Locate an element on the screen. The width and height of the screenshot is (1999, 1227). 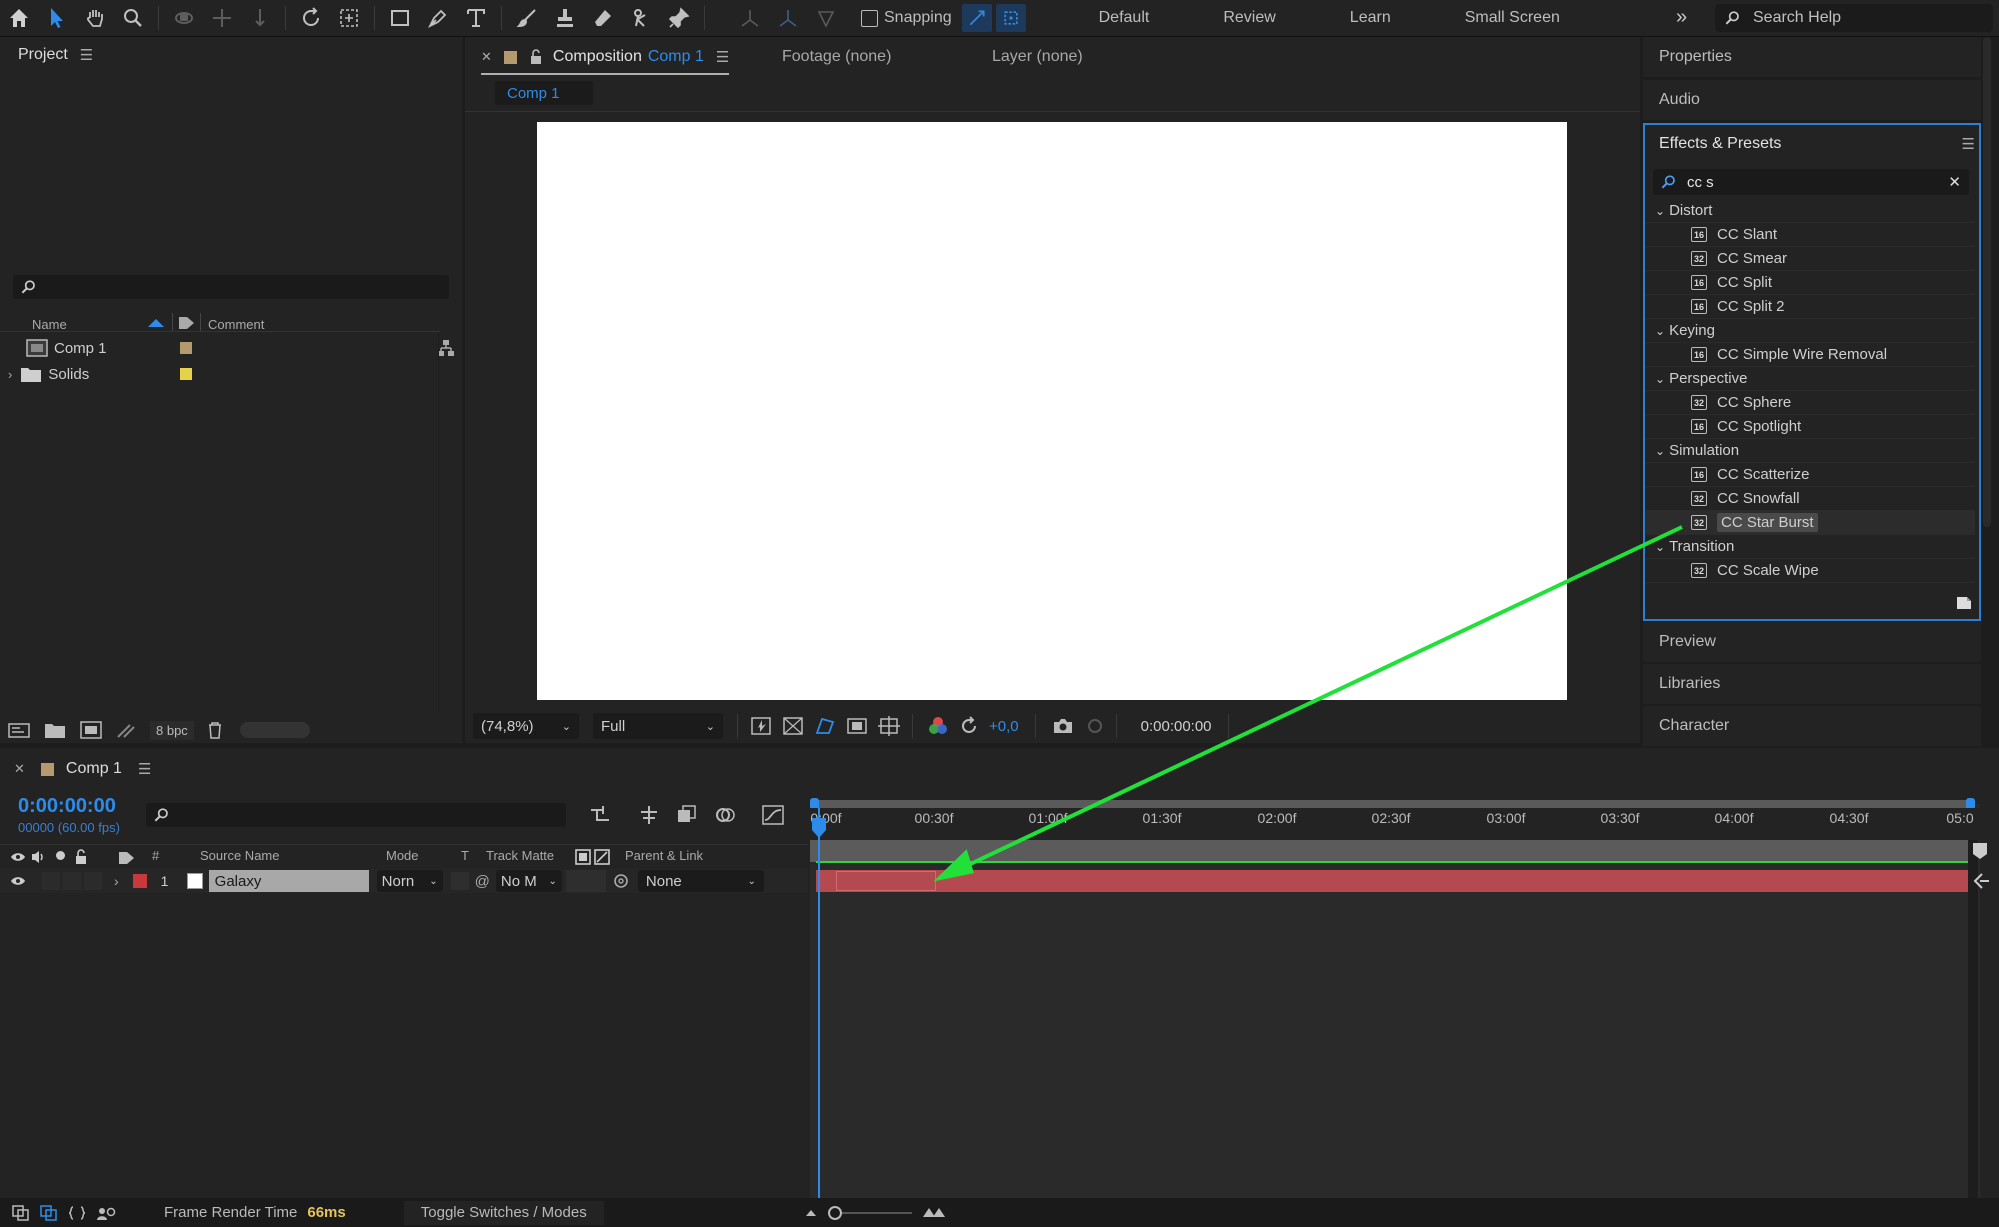
layer-label-color is located at coordinates (139, 881).